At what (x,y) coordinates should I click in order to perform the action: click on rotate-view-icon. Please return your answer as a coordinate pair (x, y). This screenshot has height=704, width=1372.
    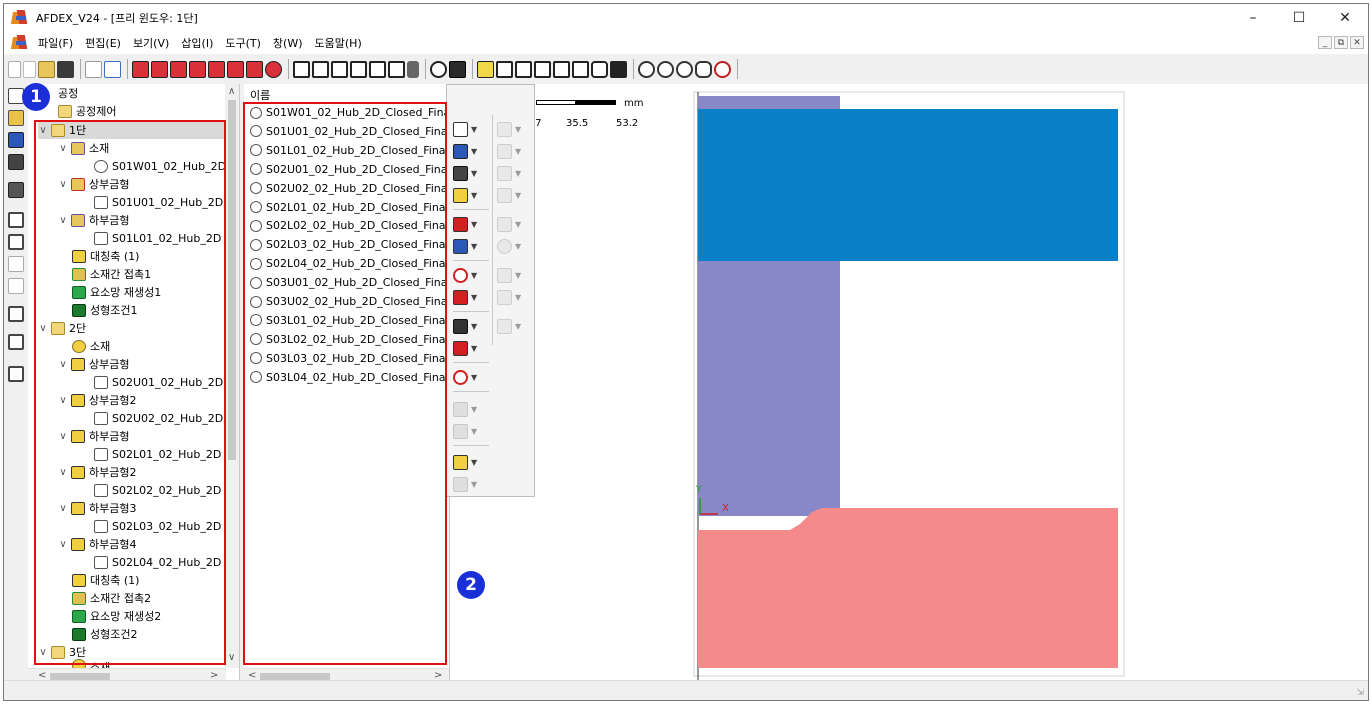
    Looking at the image, I should click on (722, 69).